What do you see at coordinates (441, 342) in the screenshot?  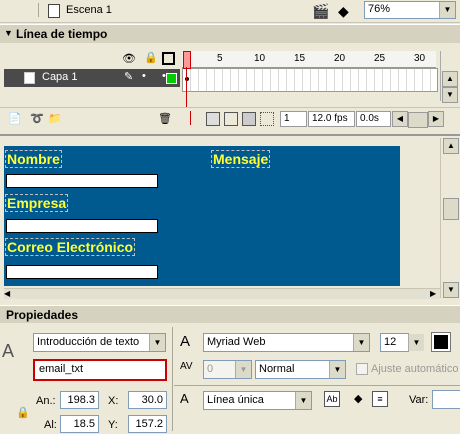 I see `text-color-swatch` at bounding box center [441, 342].